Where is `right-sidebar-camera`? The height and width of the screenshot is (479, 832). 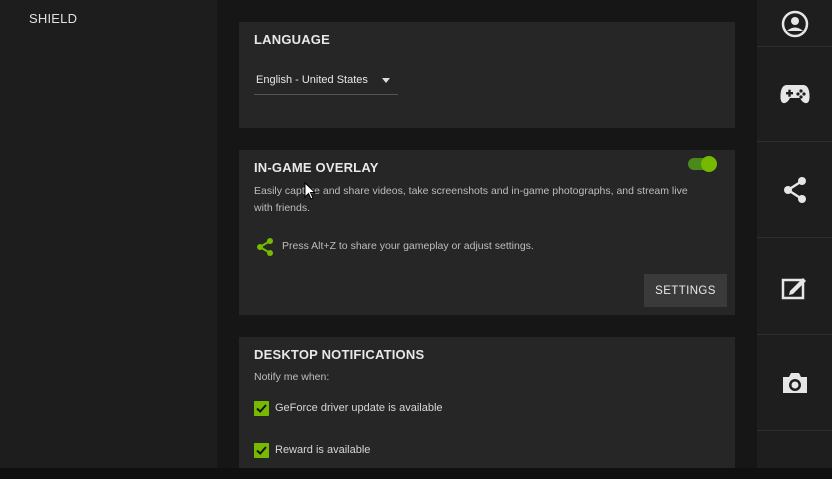
right-sidebar-camera is located at coordinates (794, 383).